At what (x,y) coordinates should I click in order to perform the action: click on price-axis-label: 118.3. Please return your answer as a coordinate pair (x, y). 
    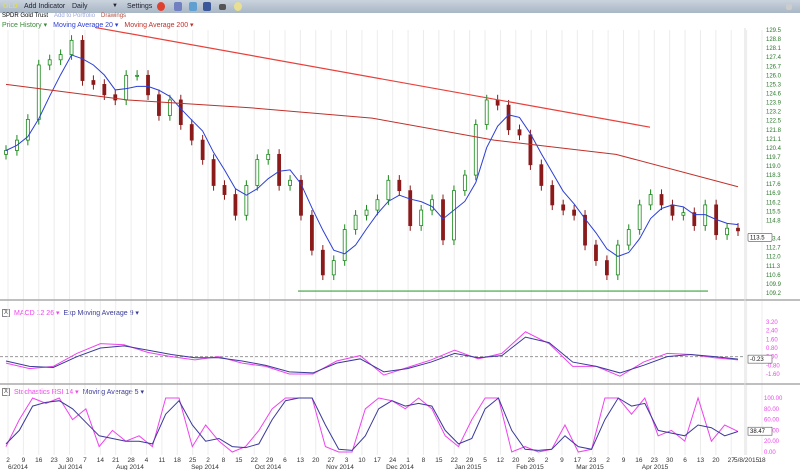
    Looking at the image, I should click on (773, 176).